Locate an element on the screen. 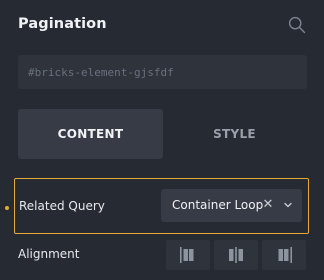  tab-style: STYLE is located at coordinates (234, 134).